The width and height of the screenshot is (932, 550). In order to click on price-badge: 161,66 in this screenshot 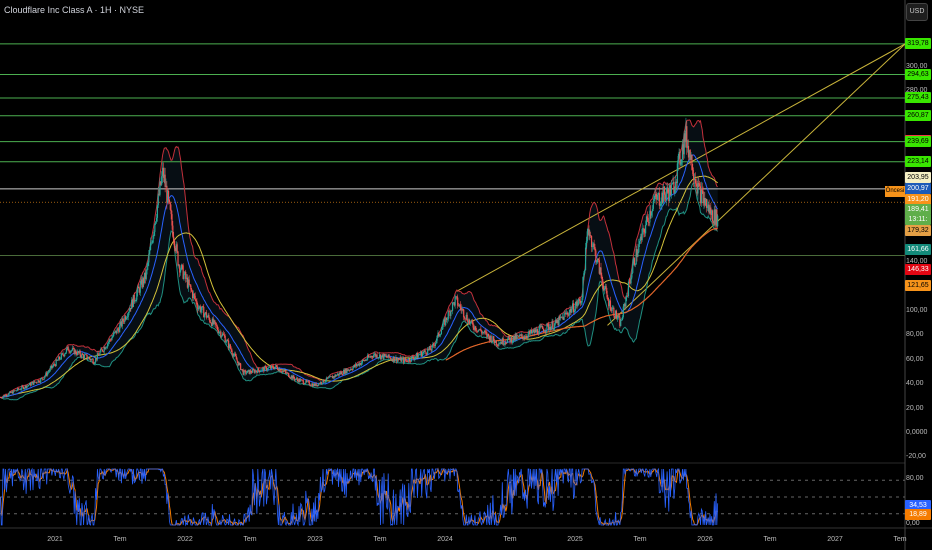, I will do `click(918, 249)`.